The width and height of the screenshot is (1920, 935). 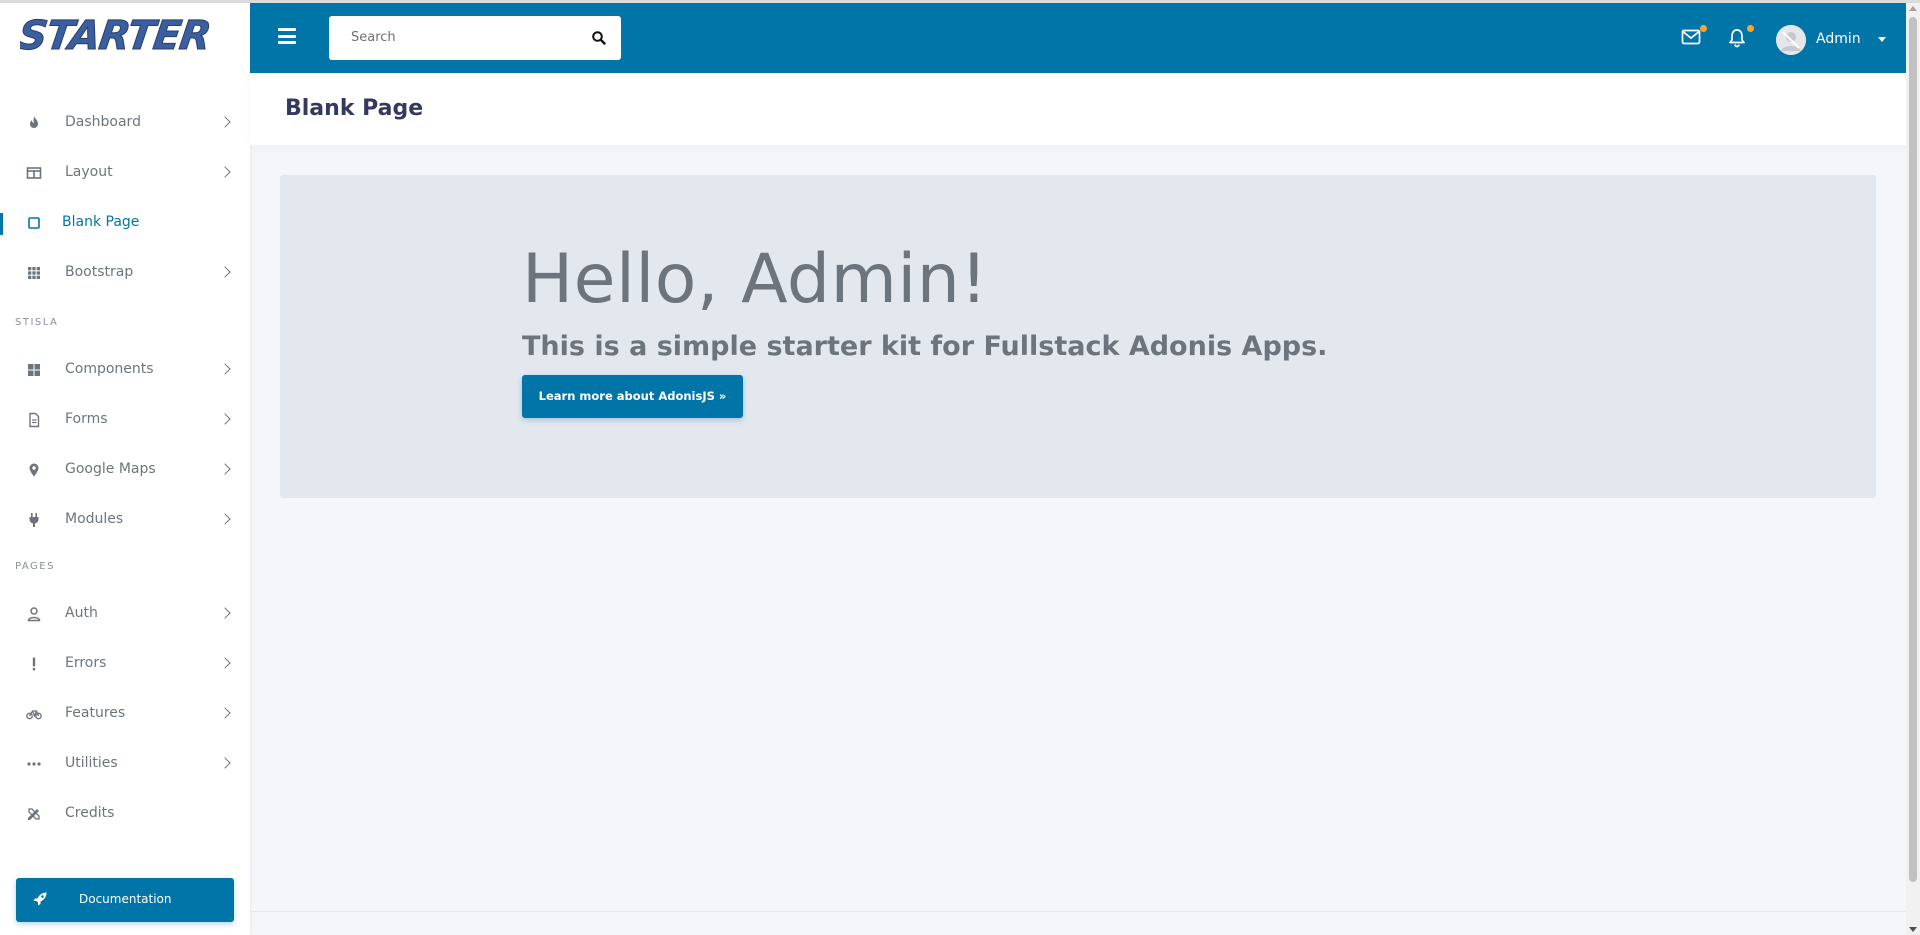 I want to click on pencil-ruler-icon, so click(x=34, y=814).